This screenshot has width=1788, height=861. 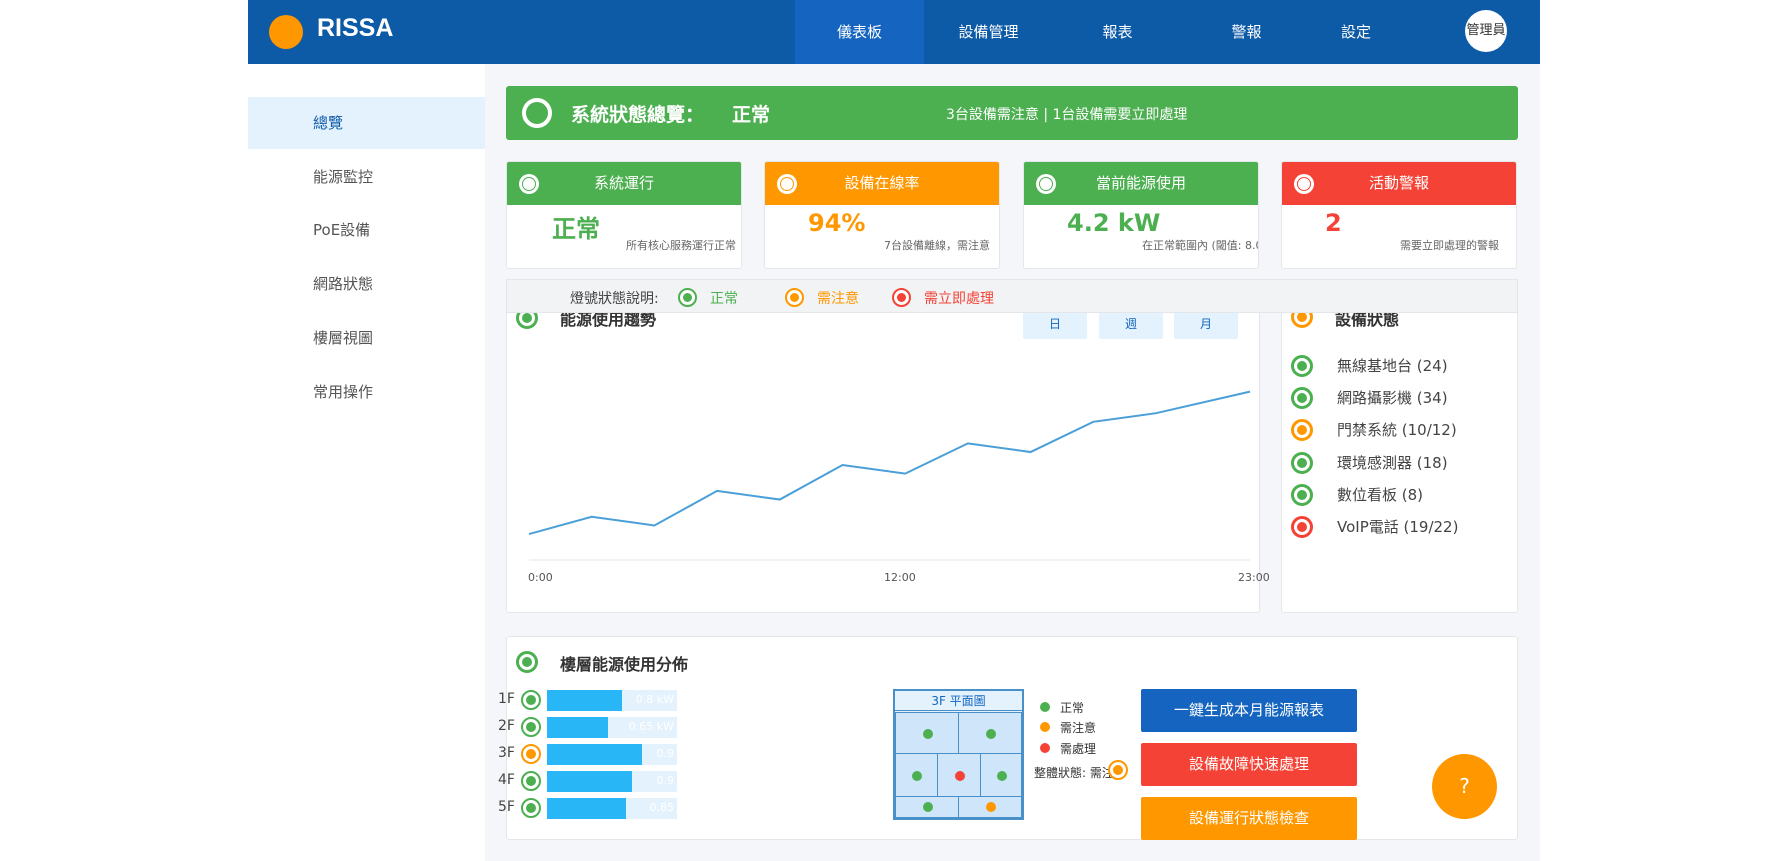 I want to click on floor-bar-1f: 0.8 kW, so click(x=612, y=700).